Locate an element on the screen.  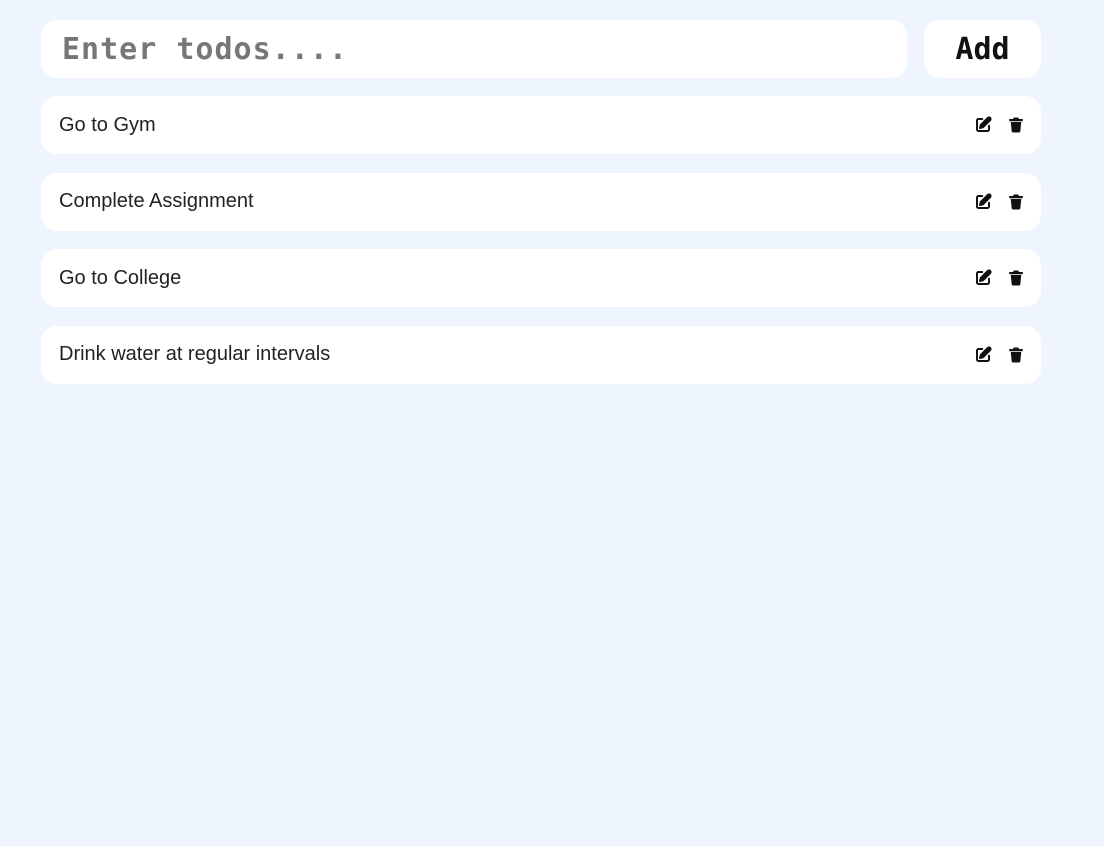
add-button: Add is located at coordinates (982, 49).